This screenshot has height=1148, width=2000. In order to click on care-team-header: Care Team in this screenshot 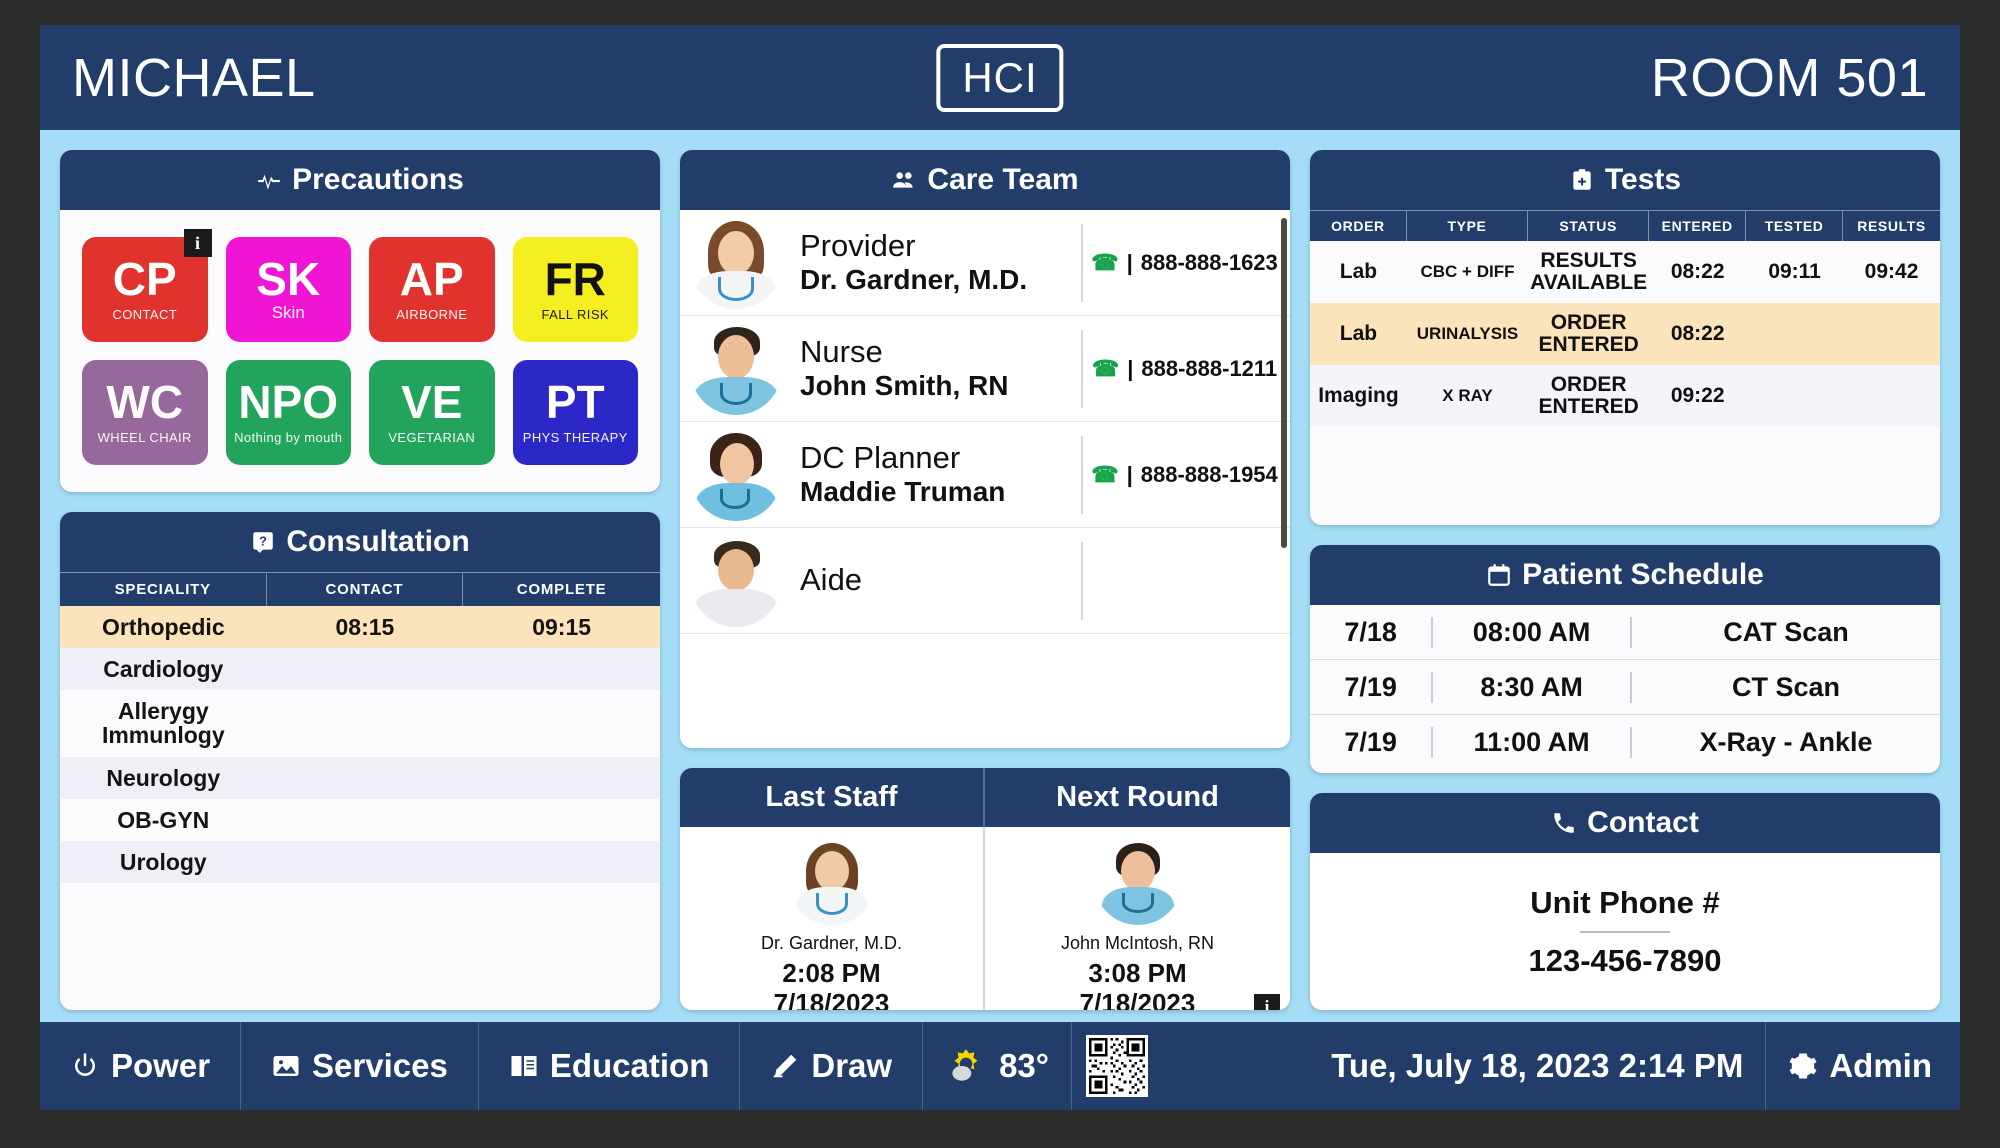, I will do `click(985, 180)`.